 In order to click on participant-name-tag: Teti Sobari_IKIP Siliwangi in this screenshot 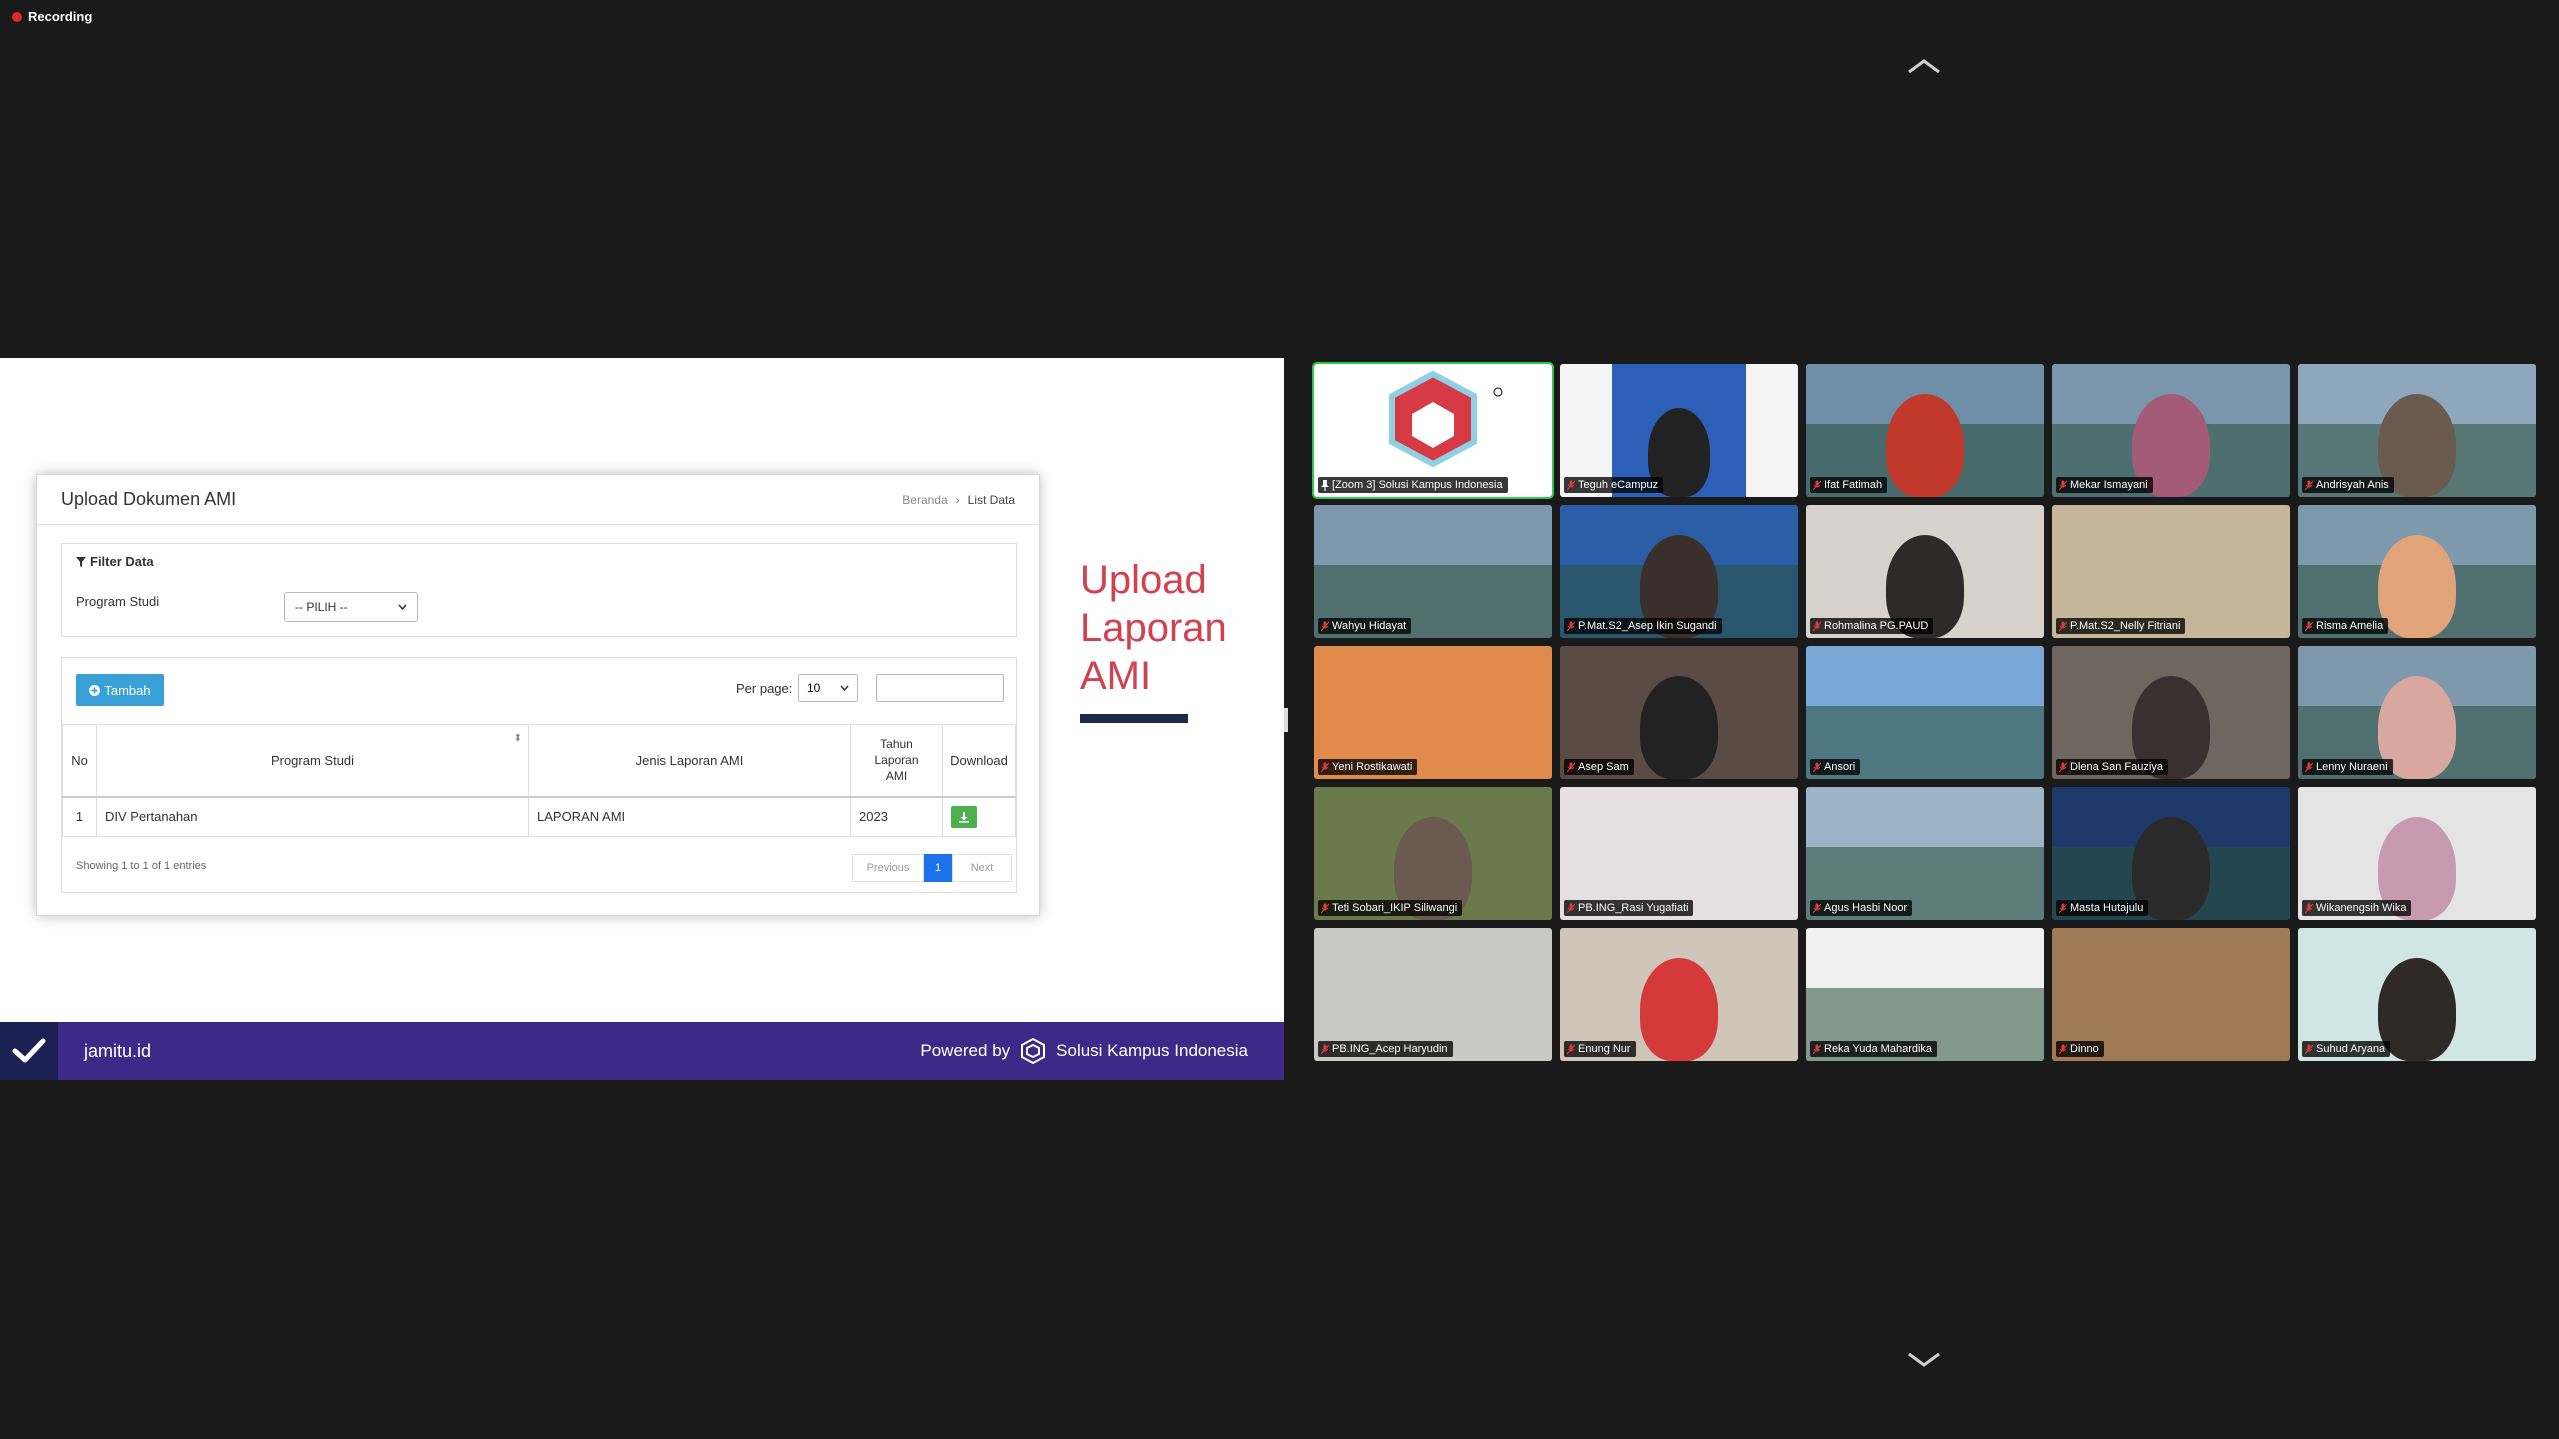, I will do `click(1390, 908)`.